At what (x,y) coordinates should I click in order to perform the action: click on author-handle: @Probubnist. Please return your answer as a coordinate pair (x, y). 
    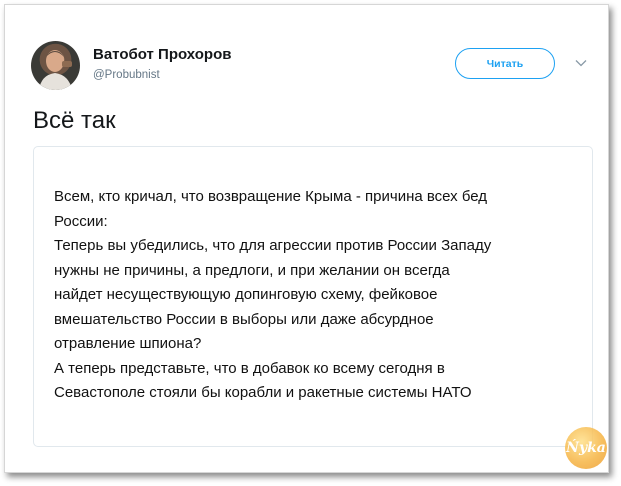
    Looking at the image, I should click on (126, 75).